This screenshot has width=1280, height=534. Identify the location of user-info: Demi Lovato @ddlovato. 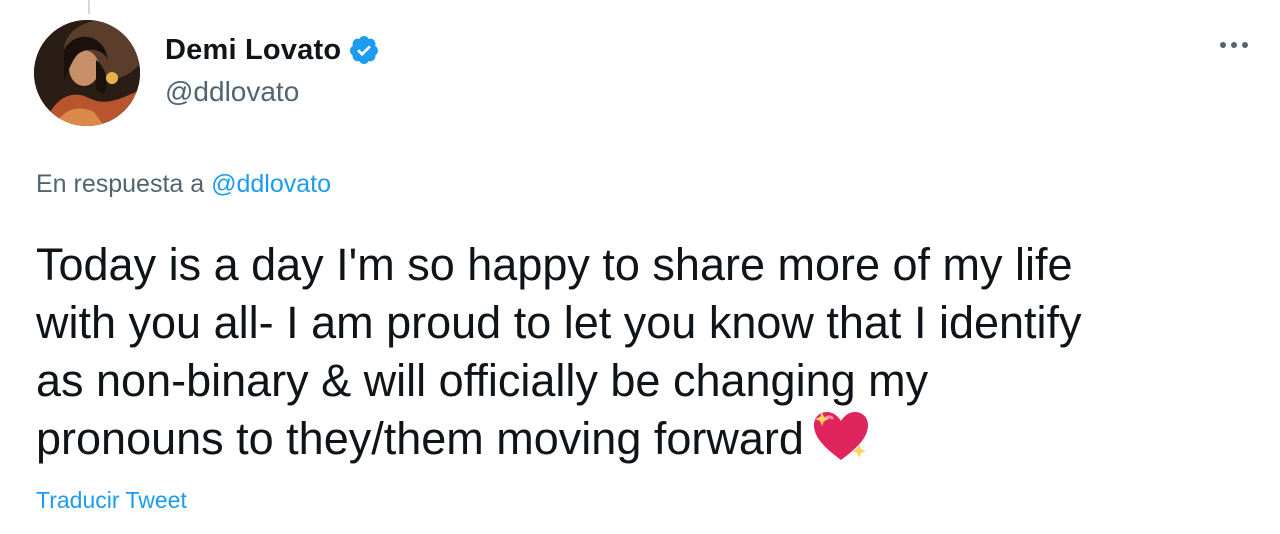
(272, 68).